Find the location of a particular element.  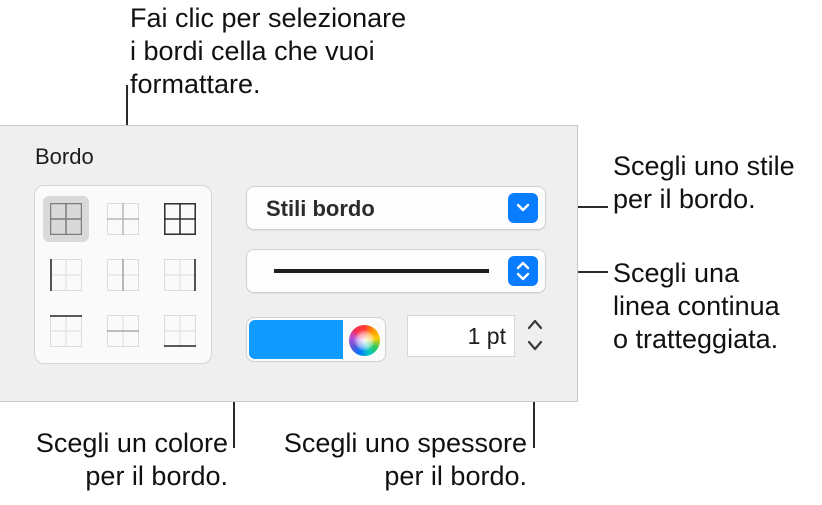

callout-line: Scegli uno spessore is located at coordinates (405, 443).